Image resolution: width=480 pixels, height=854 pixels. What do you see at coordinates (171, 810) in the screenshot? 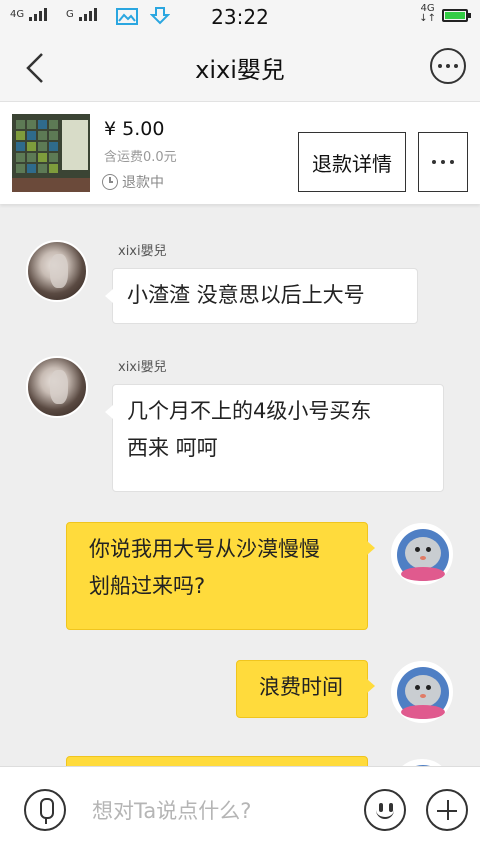
I see `message-input: 想对Ta说点什么?` at bounding box center [171, 810].